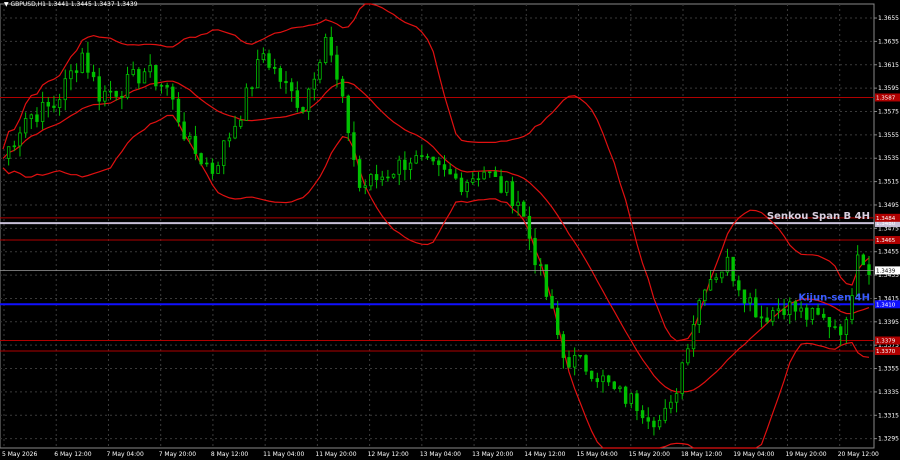 The image size is (900, 460). I want to click on y-tick-label: 1.3615, so click(888, 65).